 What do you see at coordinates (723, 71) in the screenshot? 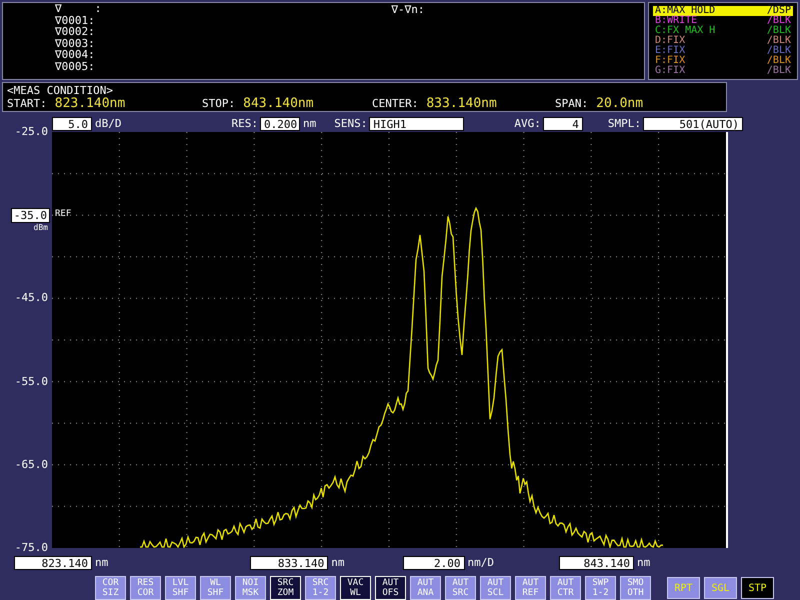
I see `trace-legend-item: G:FIX /BLK` at bounding box center [723, 71].